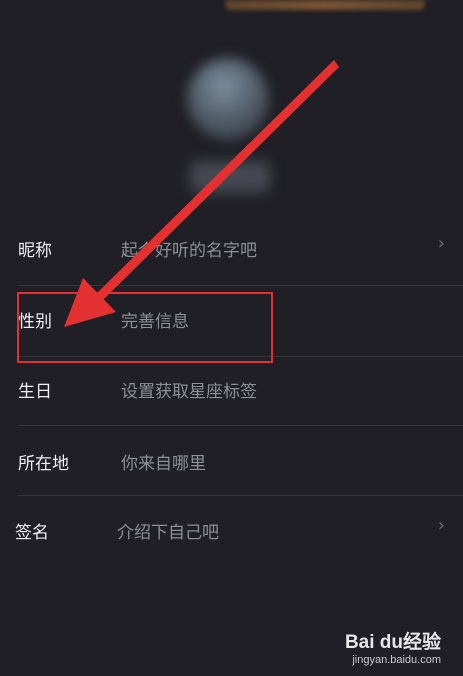 The width and height of the screenshot is (463, 676). I want to click on username-blurred, so click(230, 177).